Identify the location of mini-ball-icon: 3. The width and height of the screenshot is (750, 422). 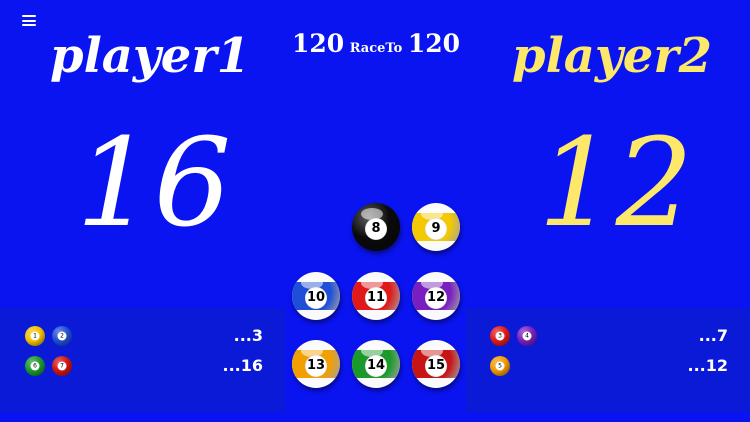
(500, 336).